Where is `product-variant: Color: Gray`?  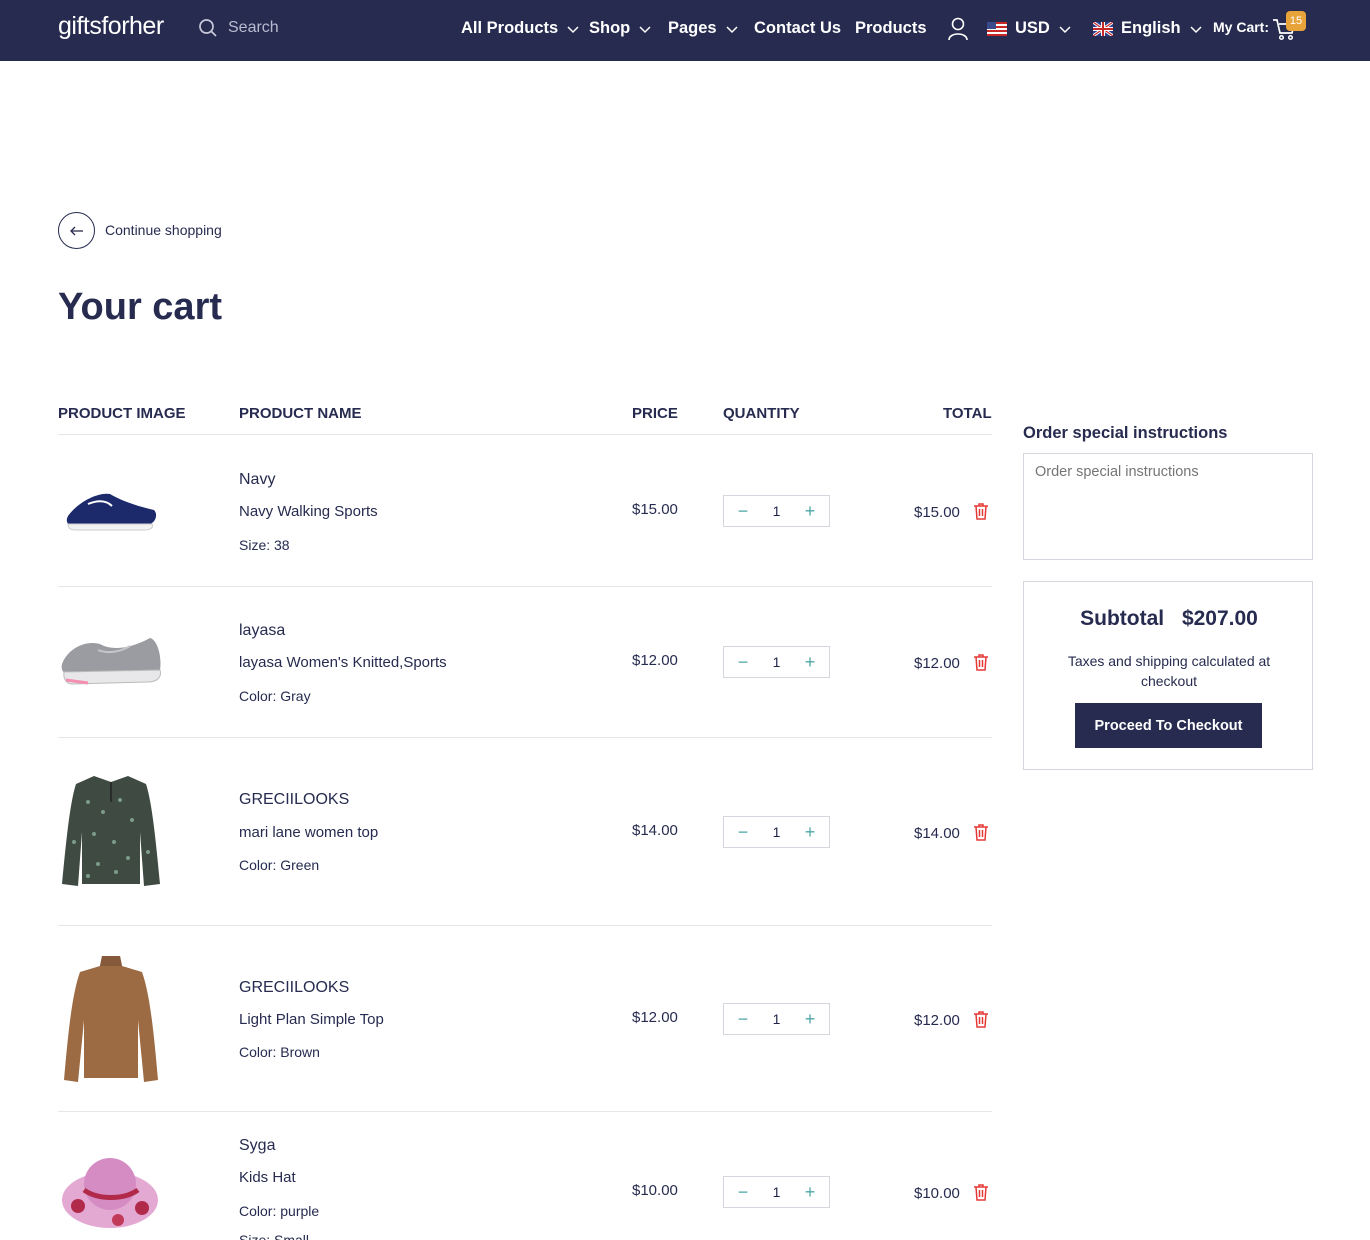
product-variant: Color: Gray is located at coordinates (275, 696).